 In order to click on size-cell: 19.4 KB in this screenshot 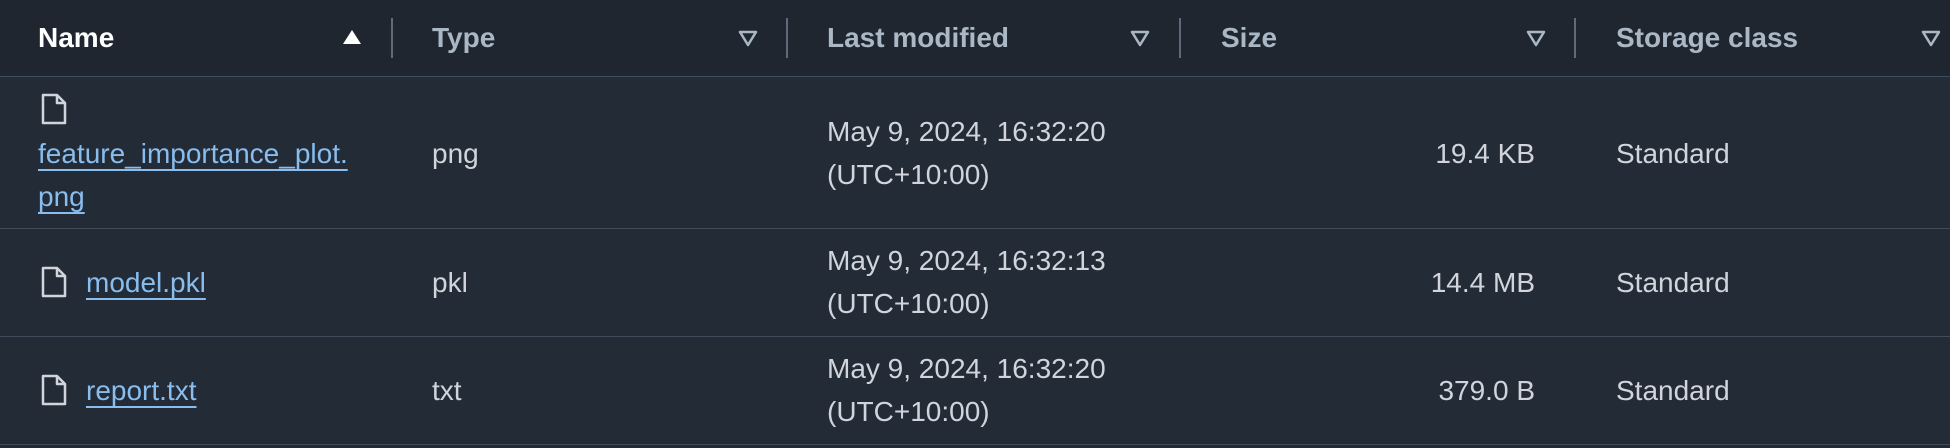, I will do `click(1485, 153)`.